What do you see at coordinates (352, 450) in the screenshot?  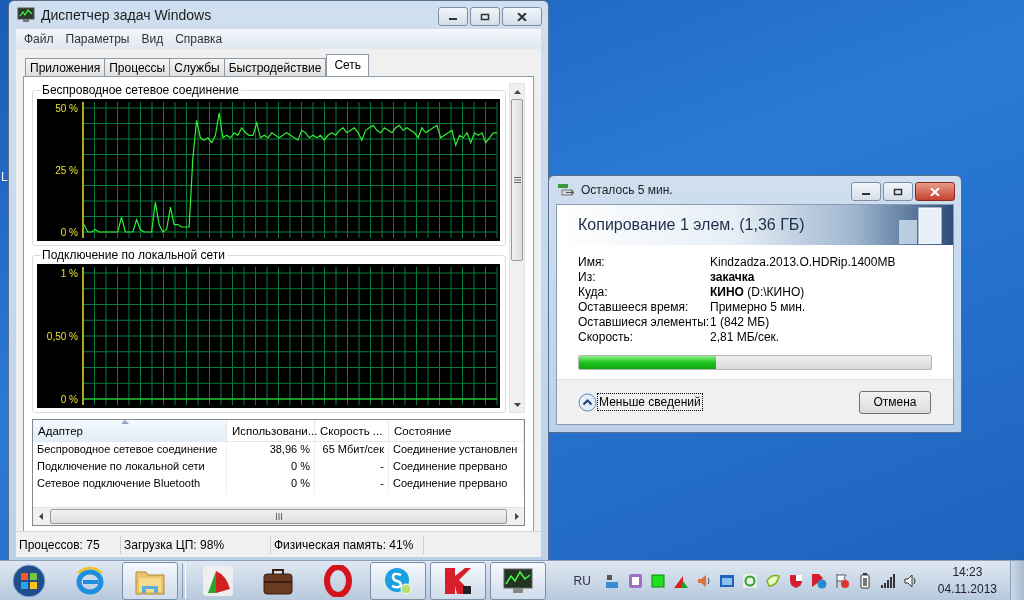 I see `table-cell: 65 Мбит/сек` at bounding box center [352, 450].